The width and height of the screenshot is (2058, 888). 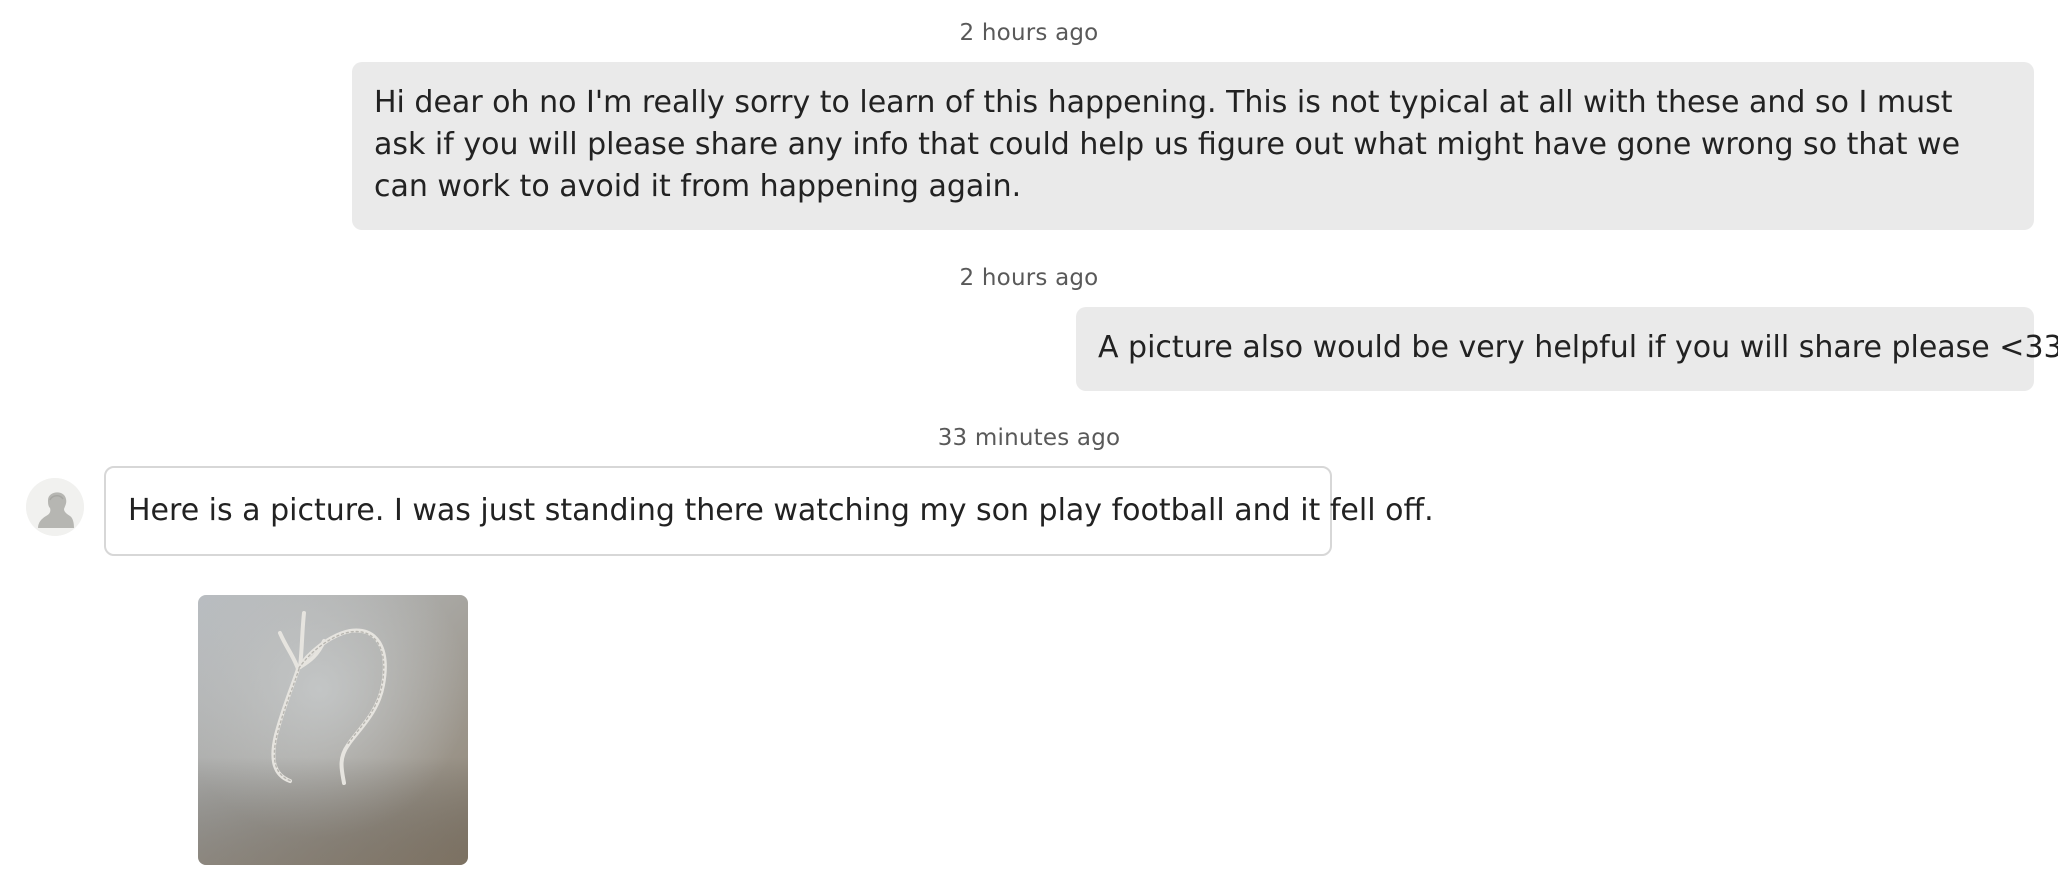 I want to click on message-timestamp: 33 minutes ago, so click(x=1029, y=438).